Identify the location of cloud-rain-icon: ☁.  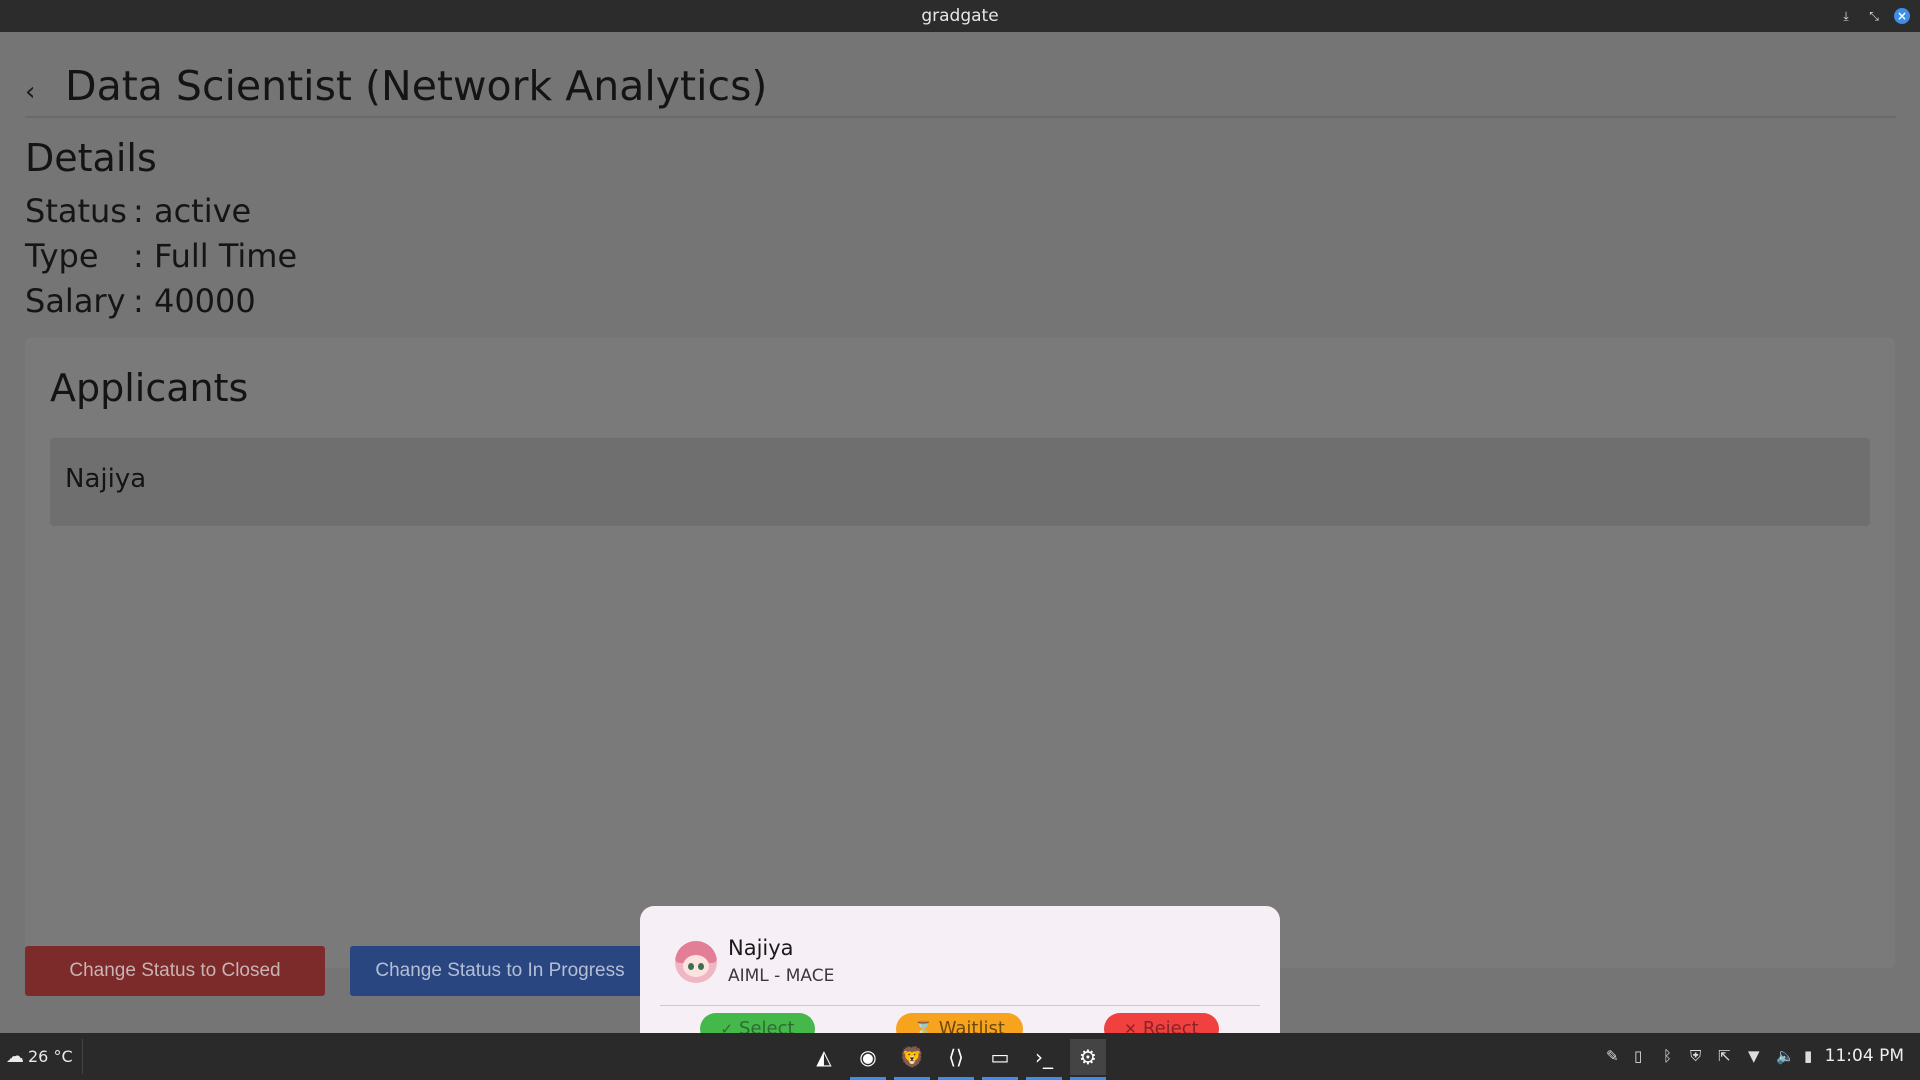
(15, 1056).